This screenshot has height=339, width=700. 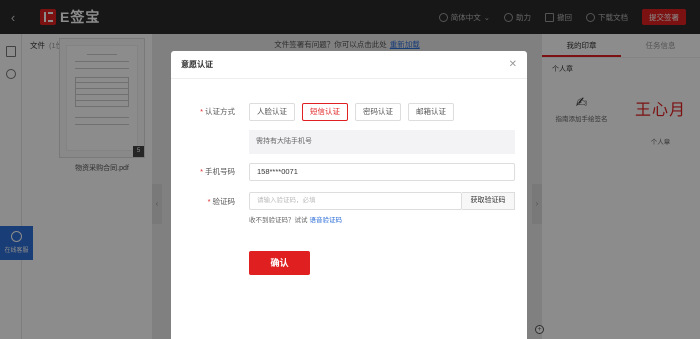 I want to click on code-label: 验证码, so click(x=224, y=201).